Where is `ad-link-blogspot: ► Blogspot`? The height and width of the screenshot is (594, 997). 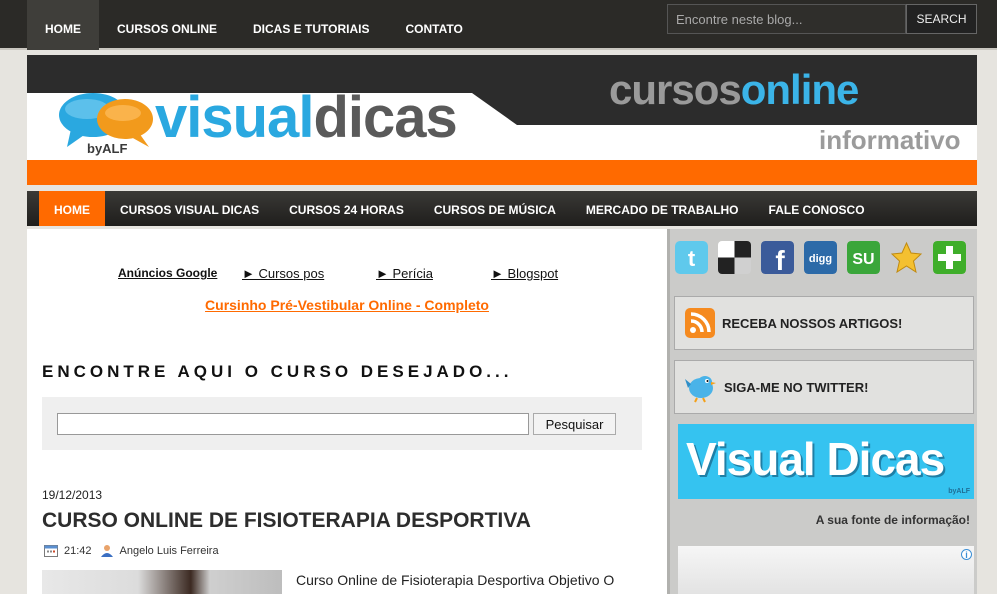
ad-link-blogspot: ► Blogspot is located at coordinates (524, 273).